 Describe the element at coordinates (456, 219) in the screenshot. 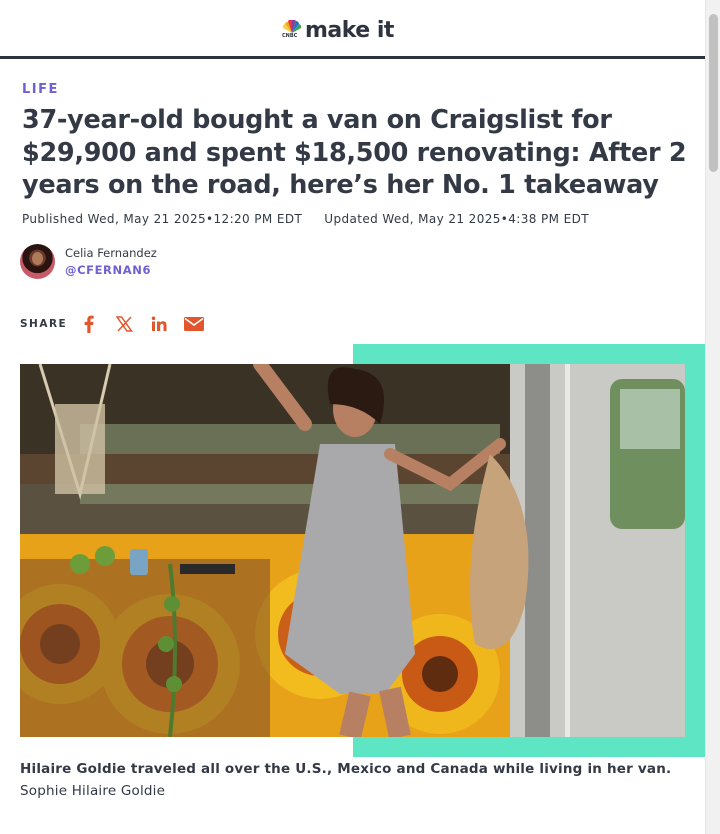

I see `updated-date: Updated Wed, May 21 2025•4:38 PM EDT` at that location.